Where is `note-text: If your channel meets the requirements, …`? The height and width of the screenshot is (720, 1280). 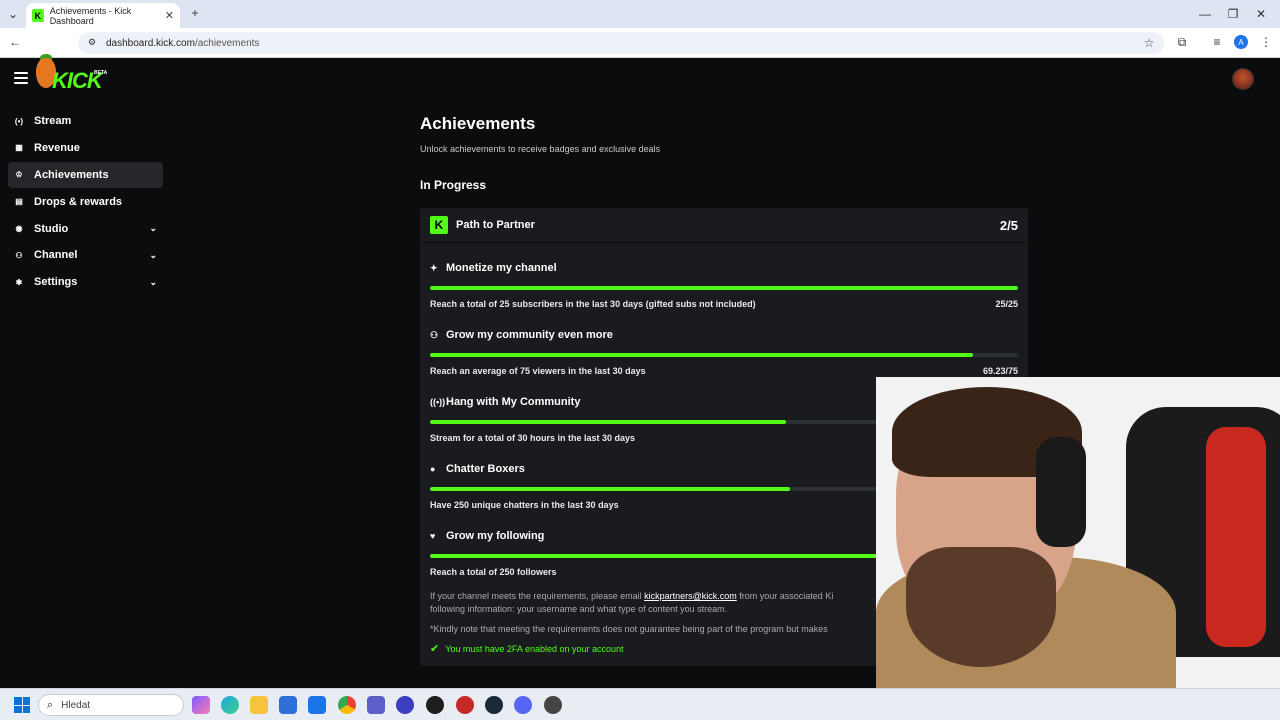
note-text: If your channel meets the requirements, … is located at coordinates (537, 596).